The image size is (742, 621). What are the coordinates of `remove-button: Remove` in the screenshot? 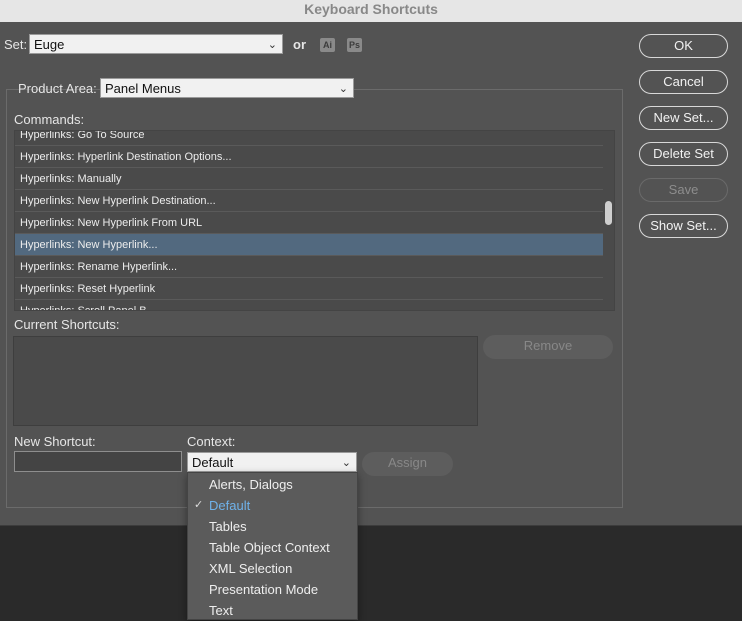 It's located at (548, 347).